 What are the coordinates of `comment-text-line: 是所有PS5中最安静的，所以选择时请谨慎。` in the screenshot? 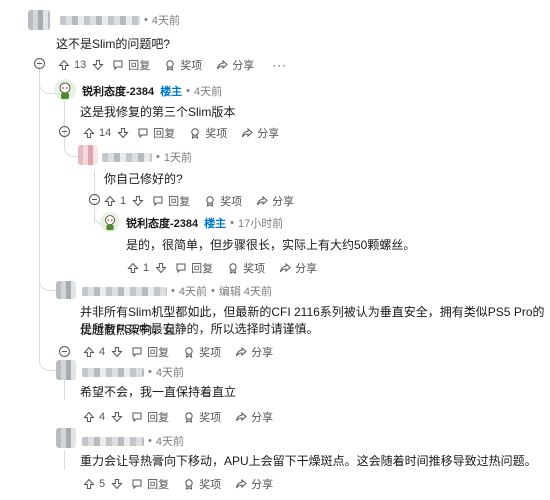 It's located at (199, 329).